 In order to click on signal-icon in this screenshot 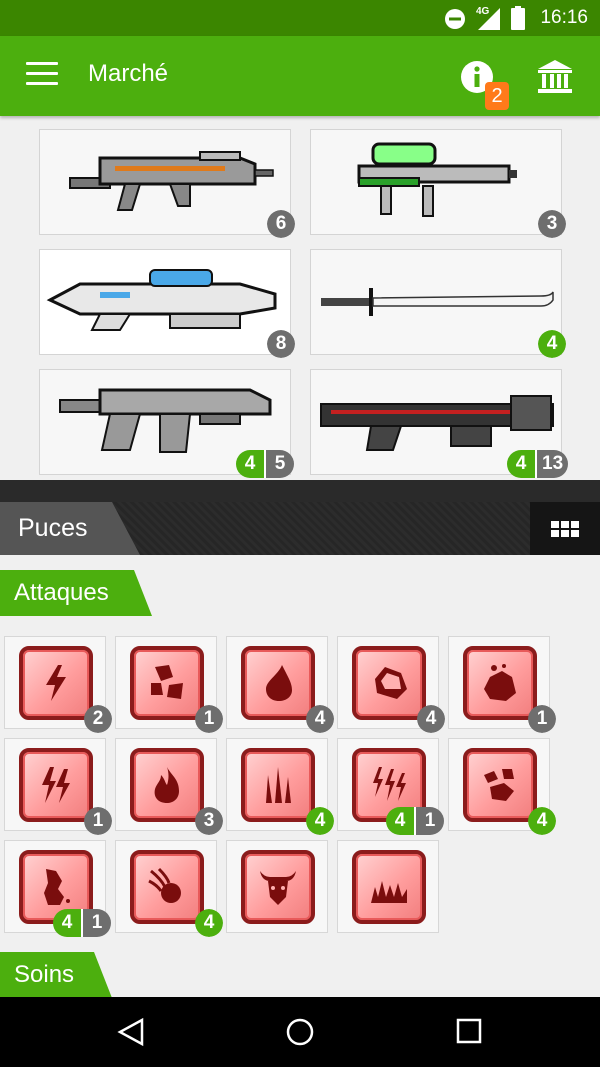, I will do `click(489, 19)`.